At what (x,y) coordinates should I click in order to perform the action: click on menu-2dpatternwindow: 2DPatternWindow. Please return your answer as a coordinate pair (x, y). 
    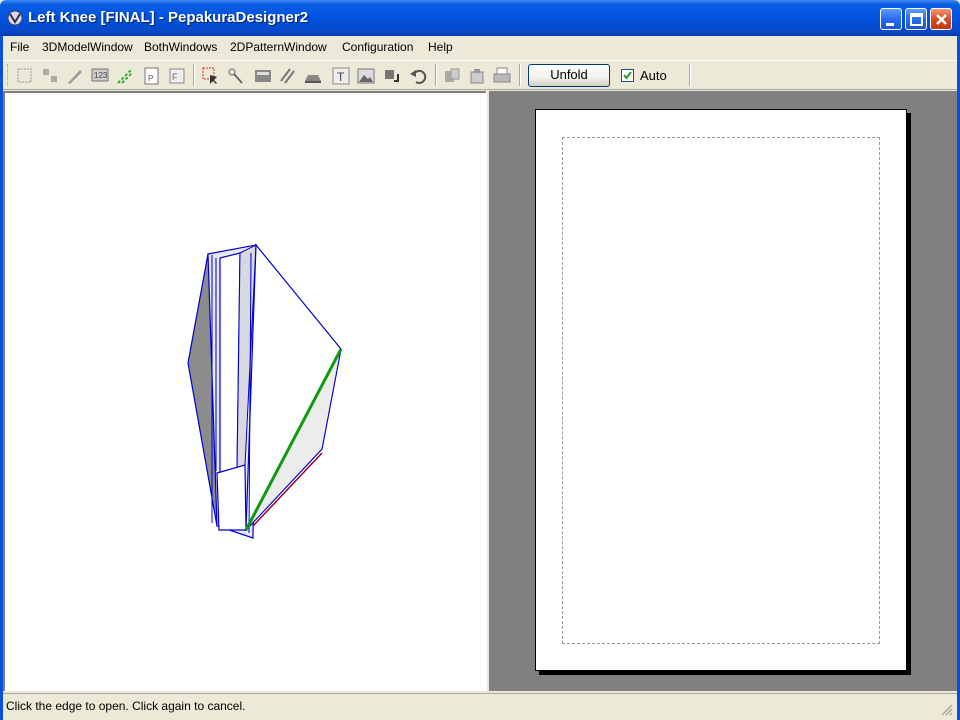
    Looking at the image, I should click on (278, 47).